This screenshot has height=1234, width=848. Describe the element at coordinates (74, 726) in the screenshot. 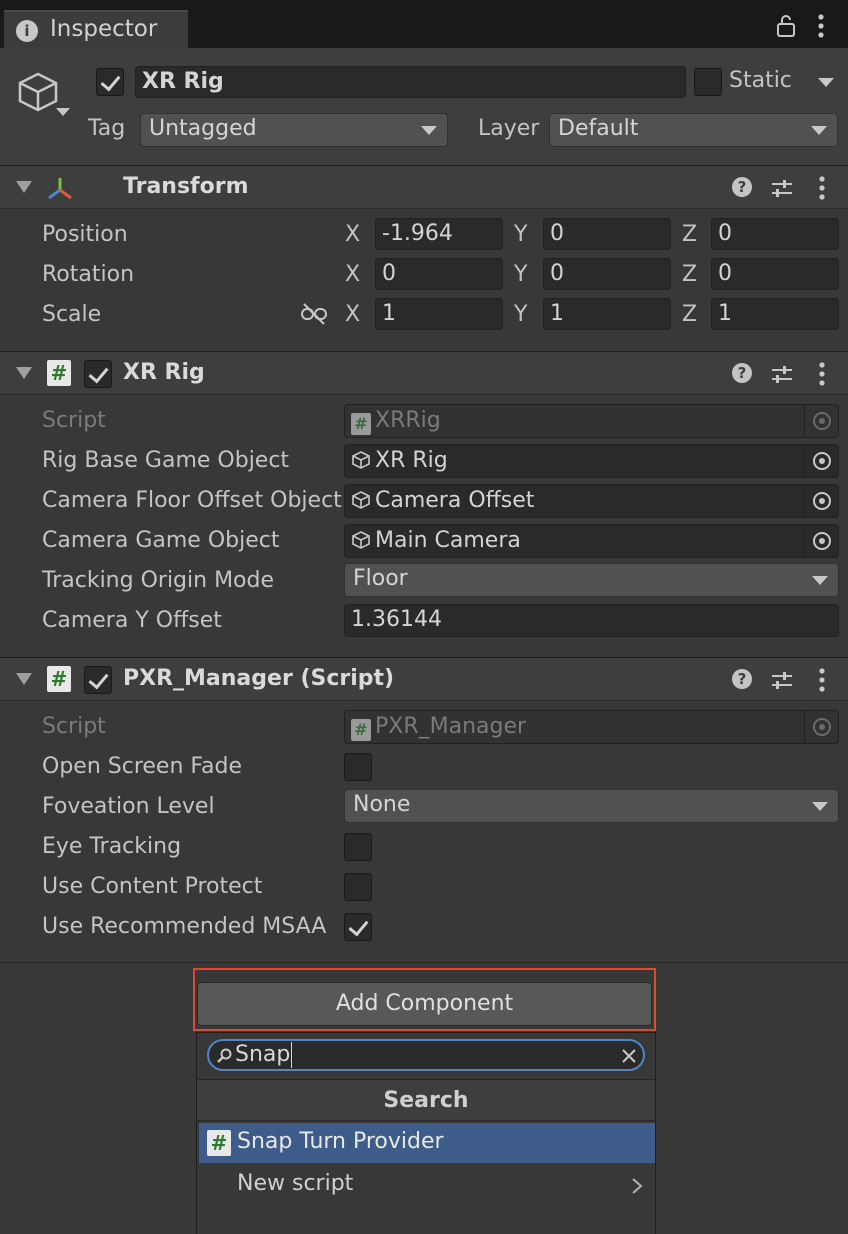

I see `pxr-script-label: Script` at that location.